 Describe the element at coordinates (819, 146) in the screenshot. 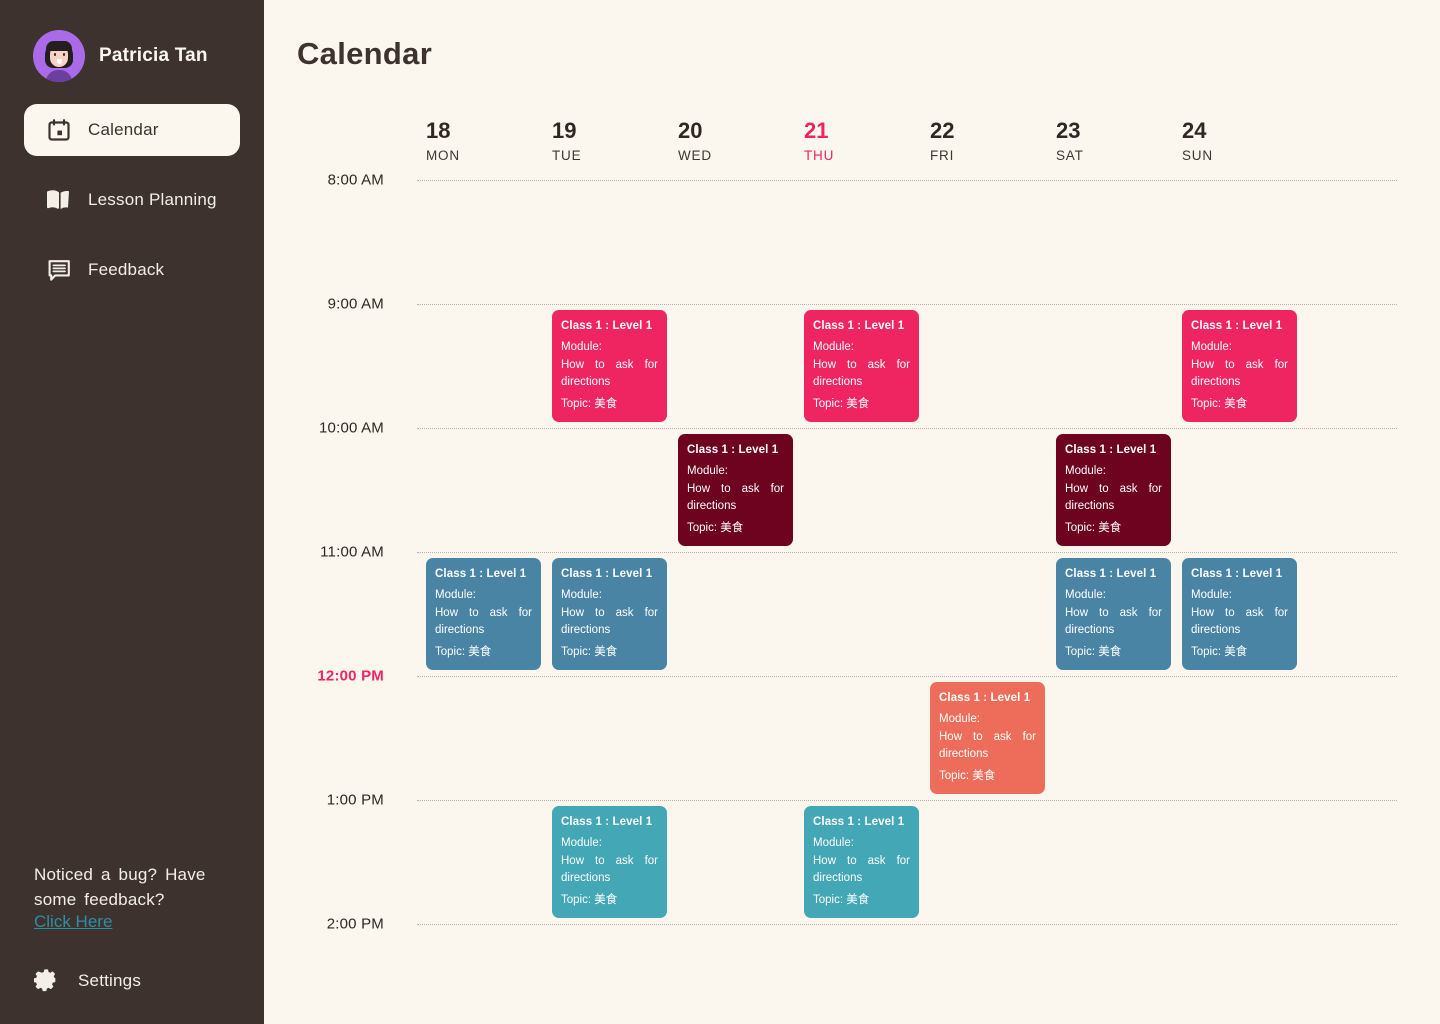

I see `day-header: 21 THU` at that location.